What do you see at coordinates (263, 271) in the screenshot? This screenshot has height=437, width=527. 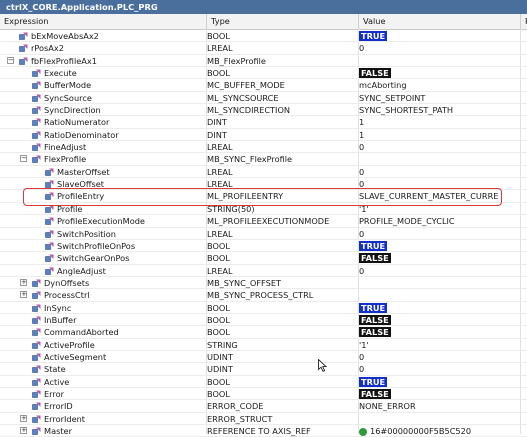 I see `table-row: AngleAdjust LREAL 0` at bounding box center [263, 271].